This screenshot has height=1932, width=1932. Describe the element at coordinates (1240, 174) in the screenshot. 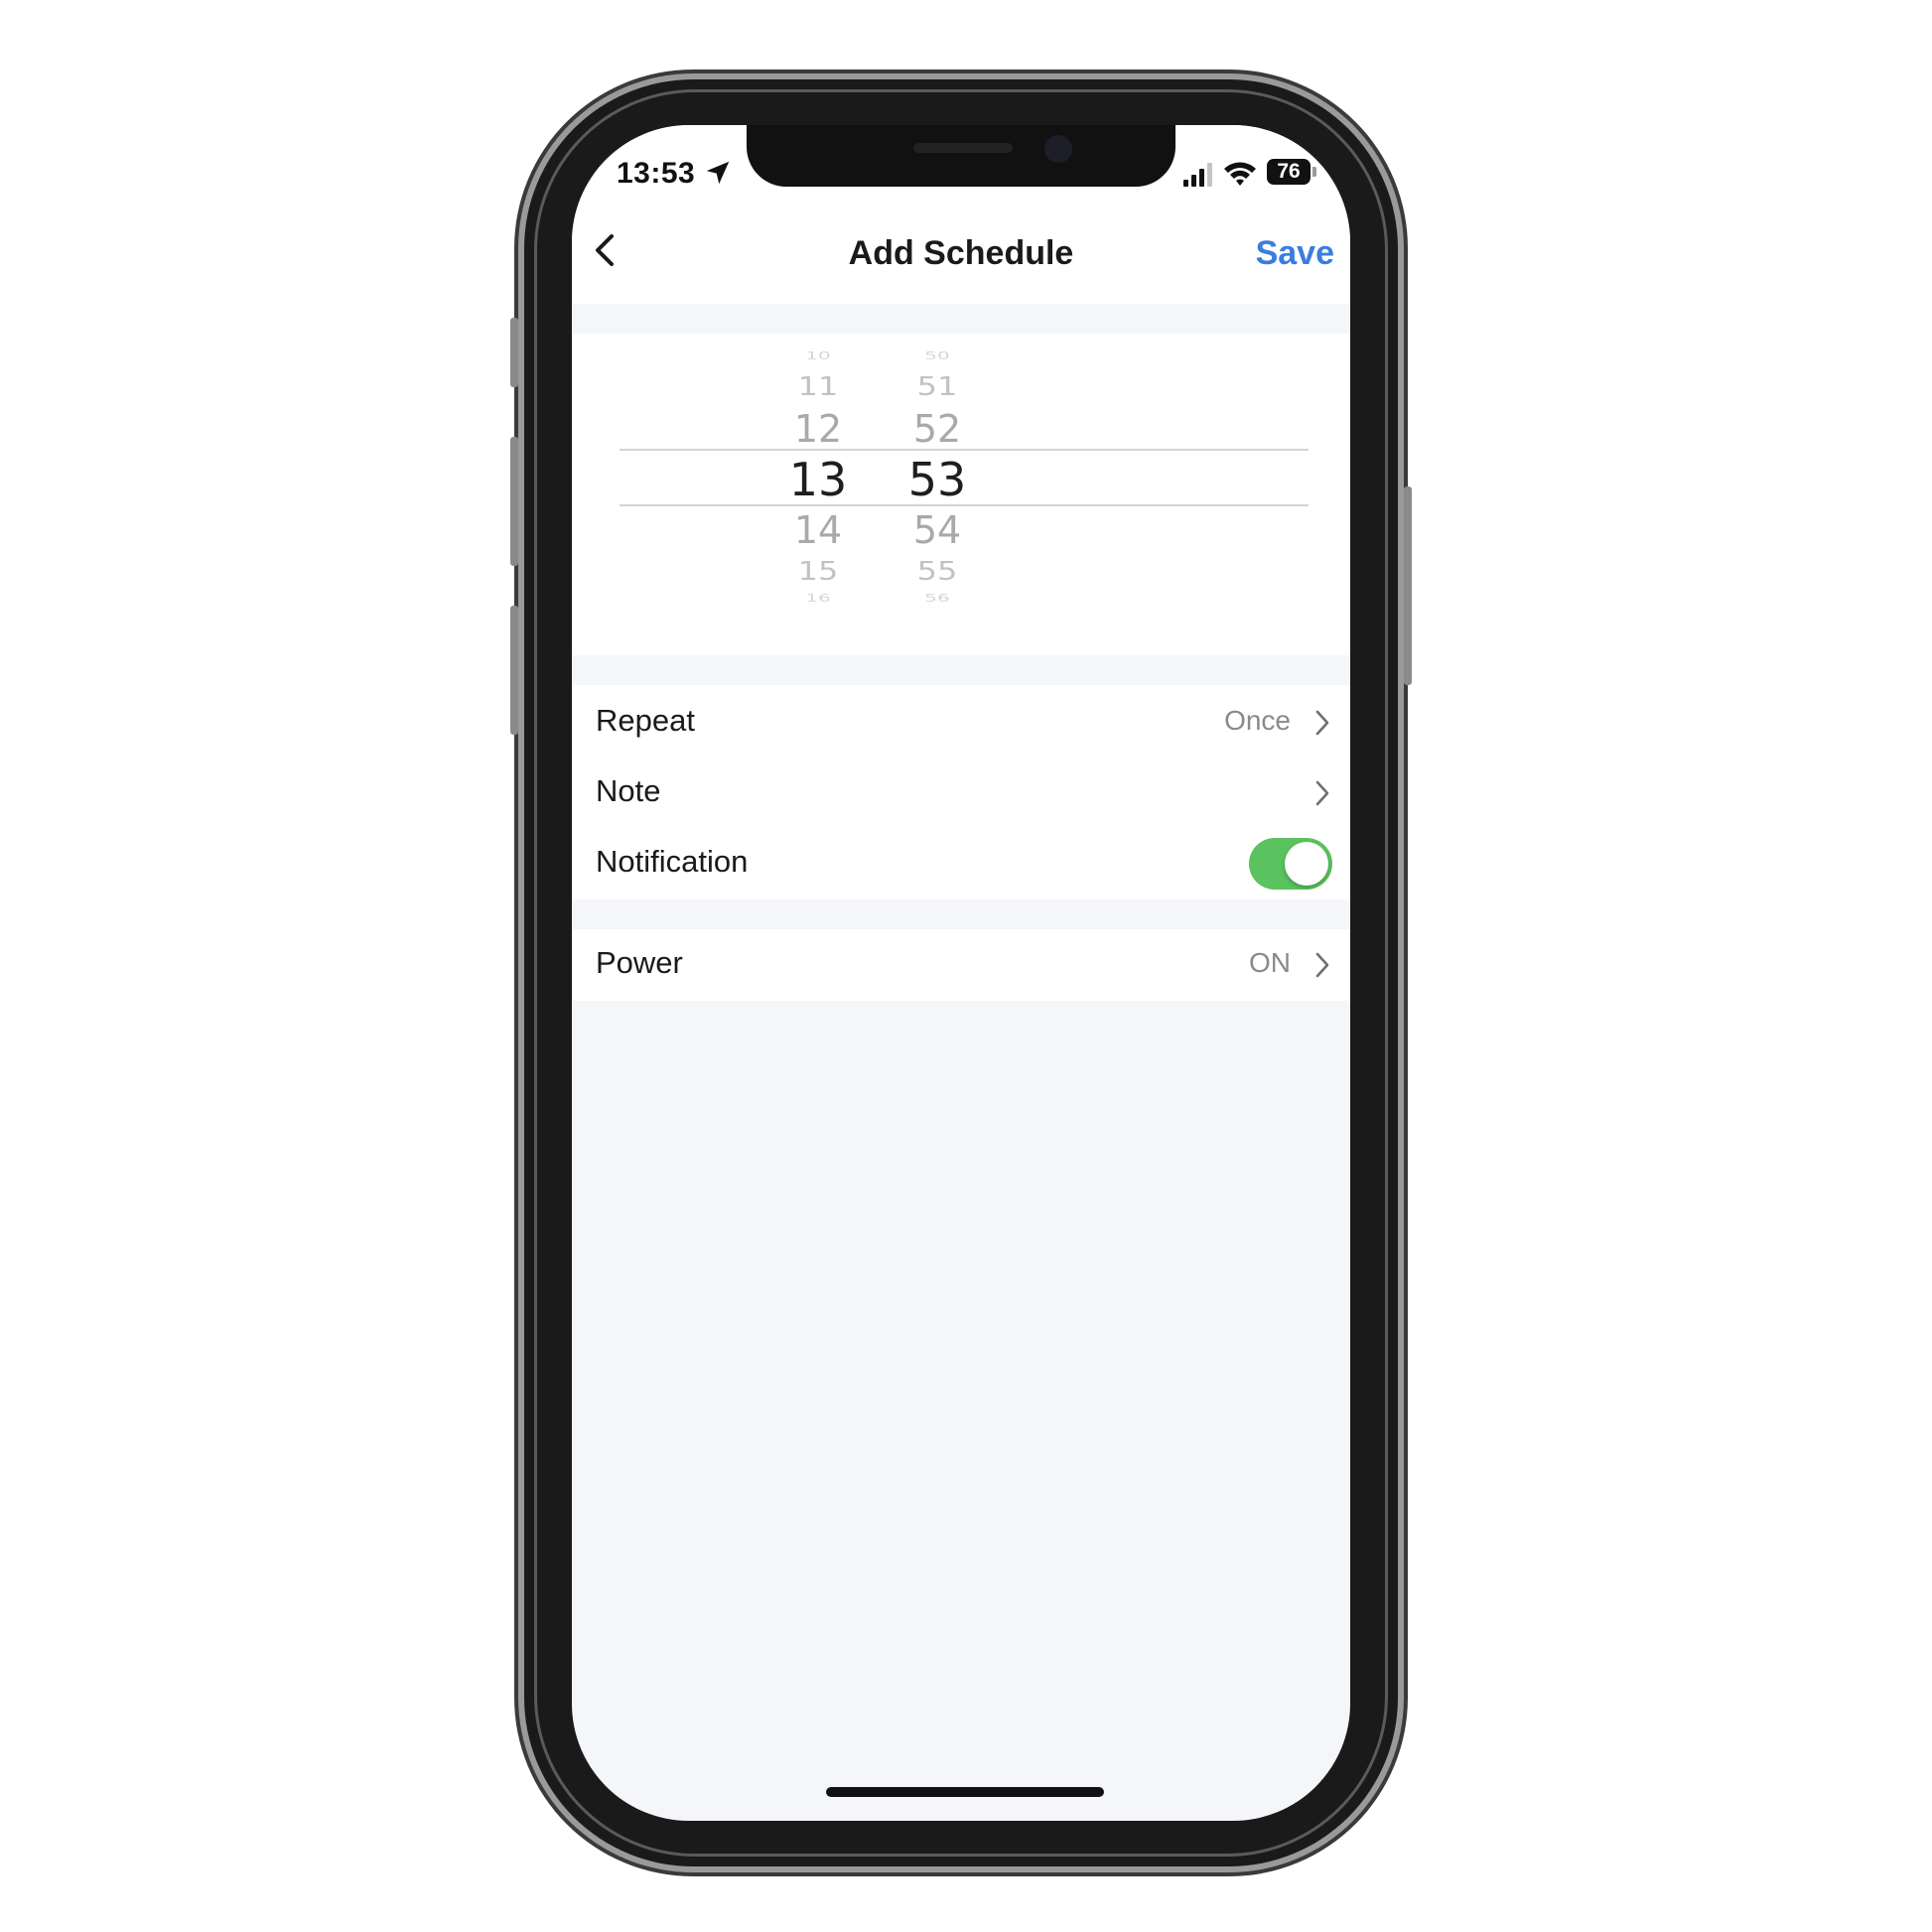

I see `wifi-icon` at that location.